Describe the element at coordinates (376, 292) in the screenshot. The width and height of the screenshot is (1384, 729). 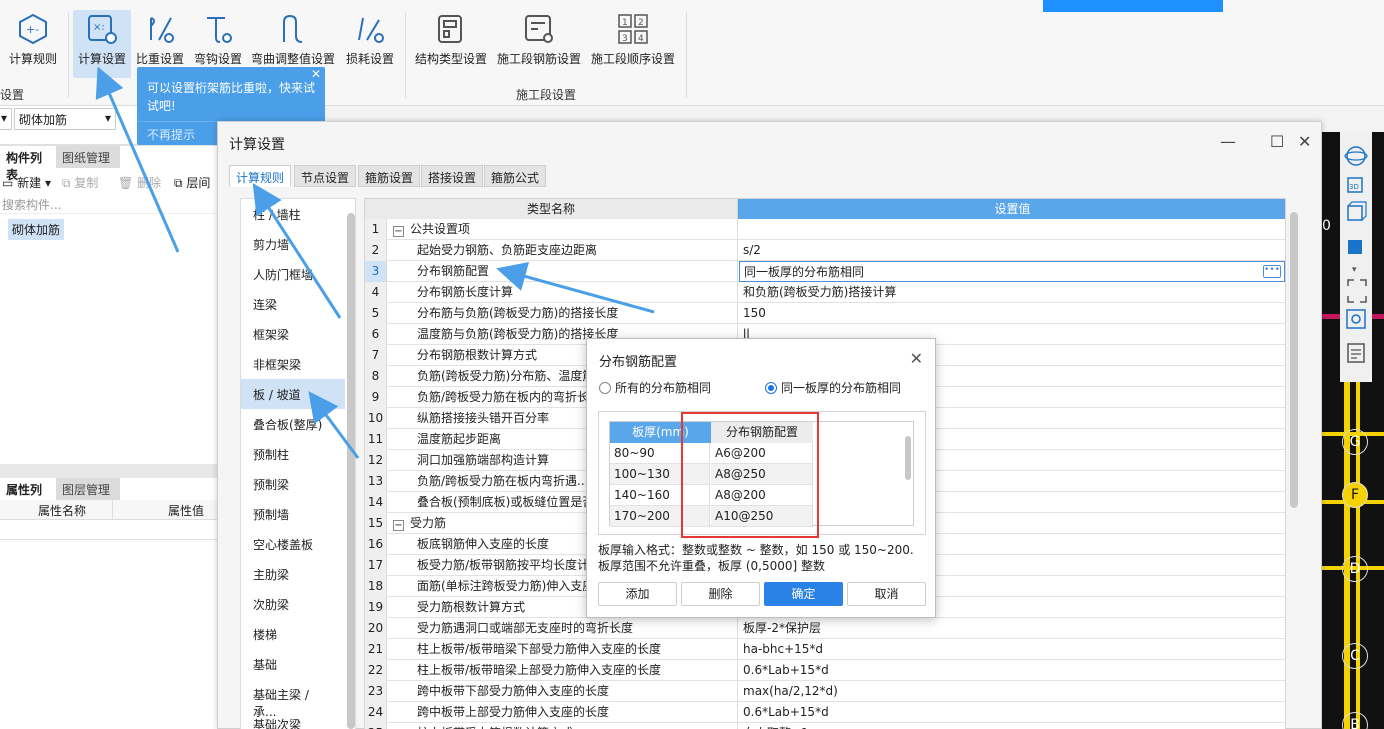
I see `row-number: 4` at that location.